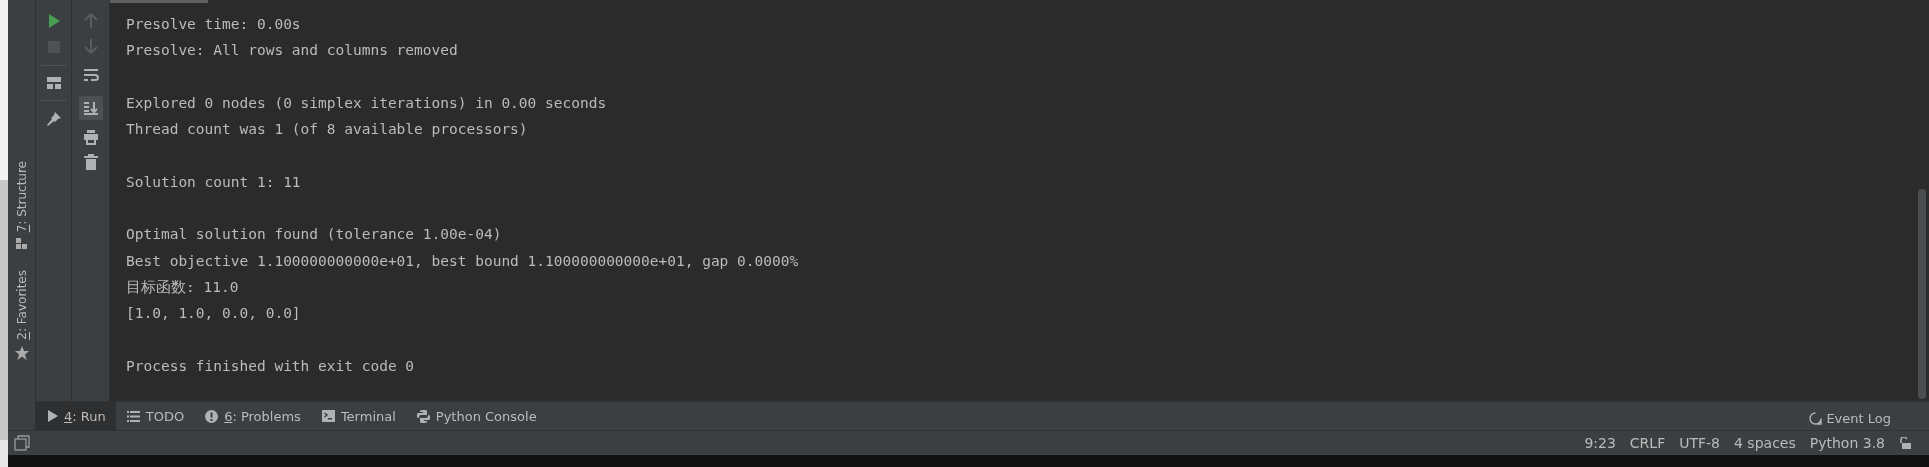  Describe the element at coordinates (21, 244) in the screenshot. I see `structure-icon` at that location.